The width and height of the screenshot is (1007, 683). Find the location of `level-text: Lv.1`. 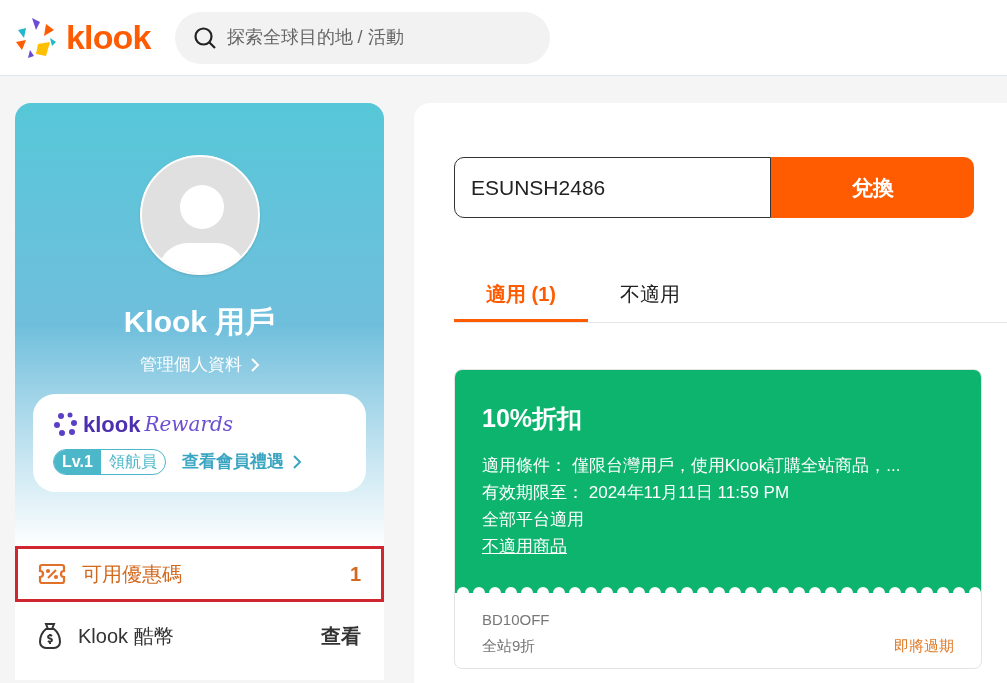

level-text: Lv.1 is located at coordinates (77, 461).